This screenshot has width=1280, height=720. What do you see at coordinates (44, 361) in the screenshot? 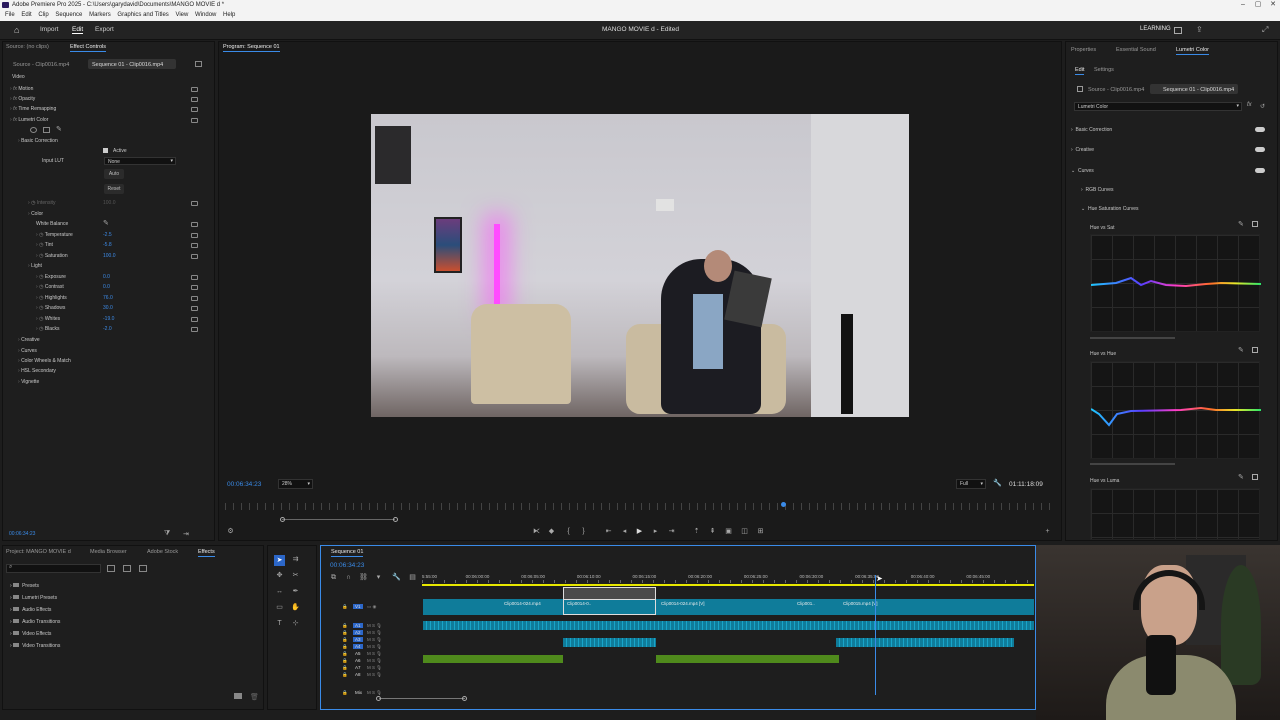
I see `effect-row: › Color Wheels & Match` at bounding box center [44, 361].